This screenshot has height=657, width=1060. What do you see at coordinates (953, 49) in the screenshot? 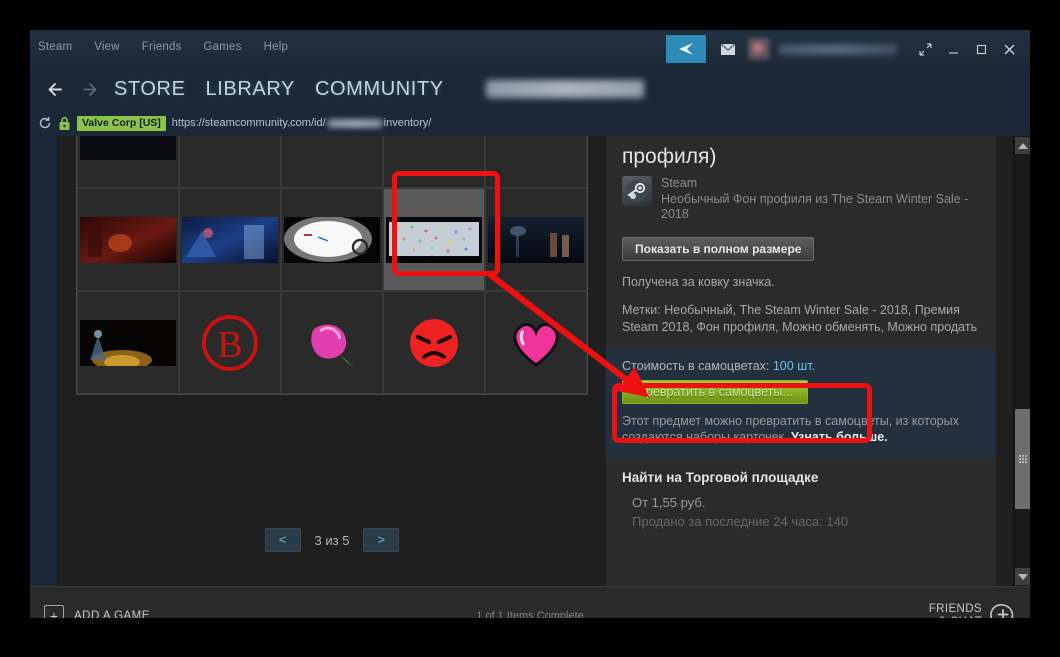
I see `minimize-icon` at bounding box center [953, 49].